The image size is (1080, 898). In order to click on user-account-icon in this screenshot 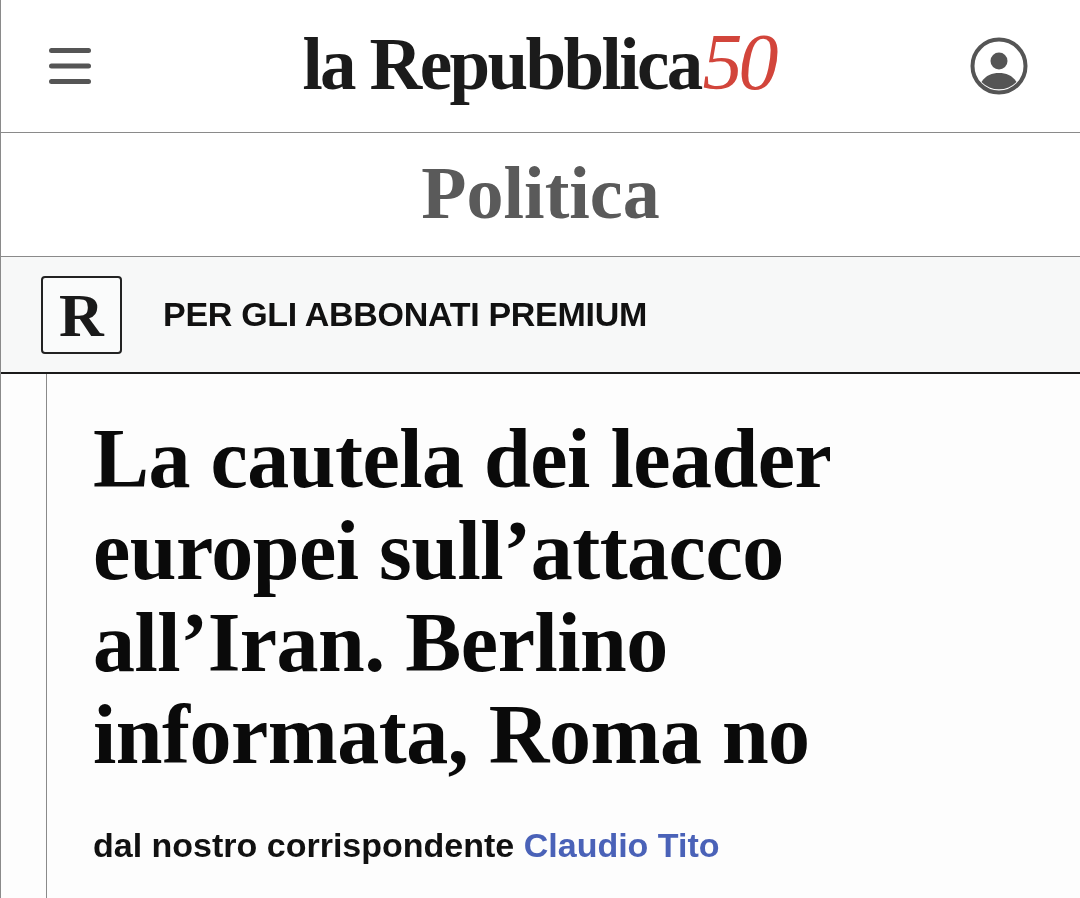, I will do `click(999, 66)`.